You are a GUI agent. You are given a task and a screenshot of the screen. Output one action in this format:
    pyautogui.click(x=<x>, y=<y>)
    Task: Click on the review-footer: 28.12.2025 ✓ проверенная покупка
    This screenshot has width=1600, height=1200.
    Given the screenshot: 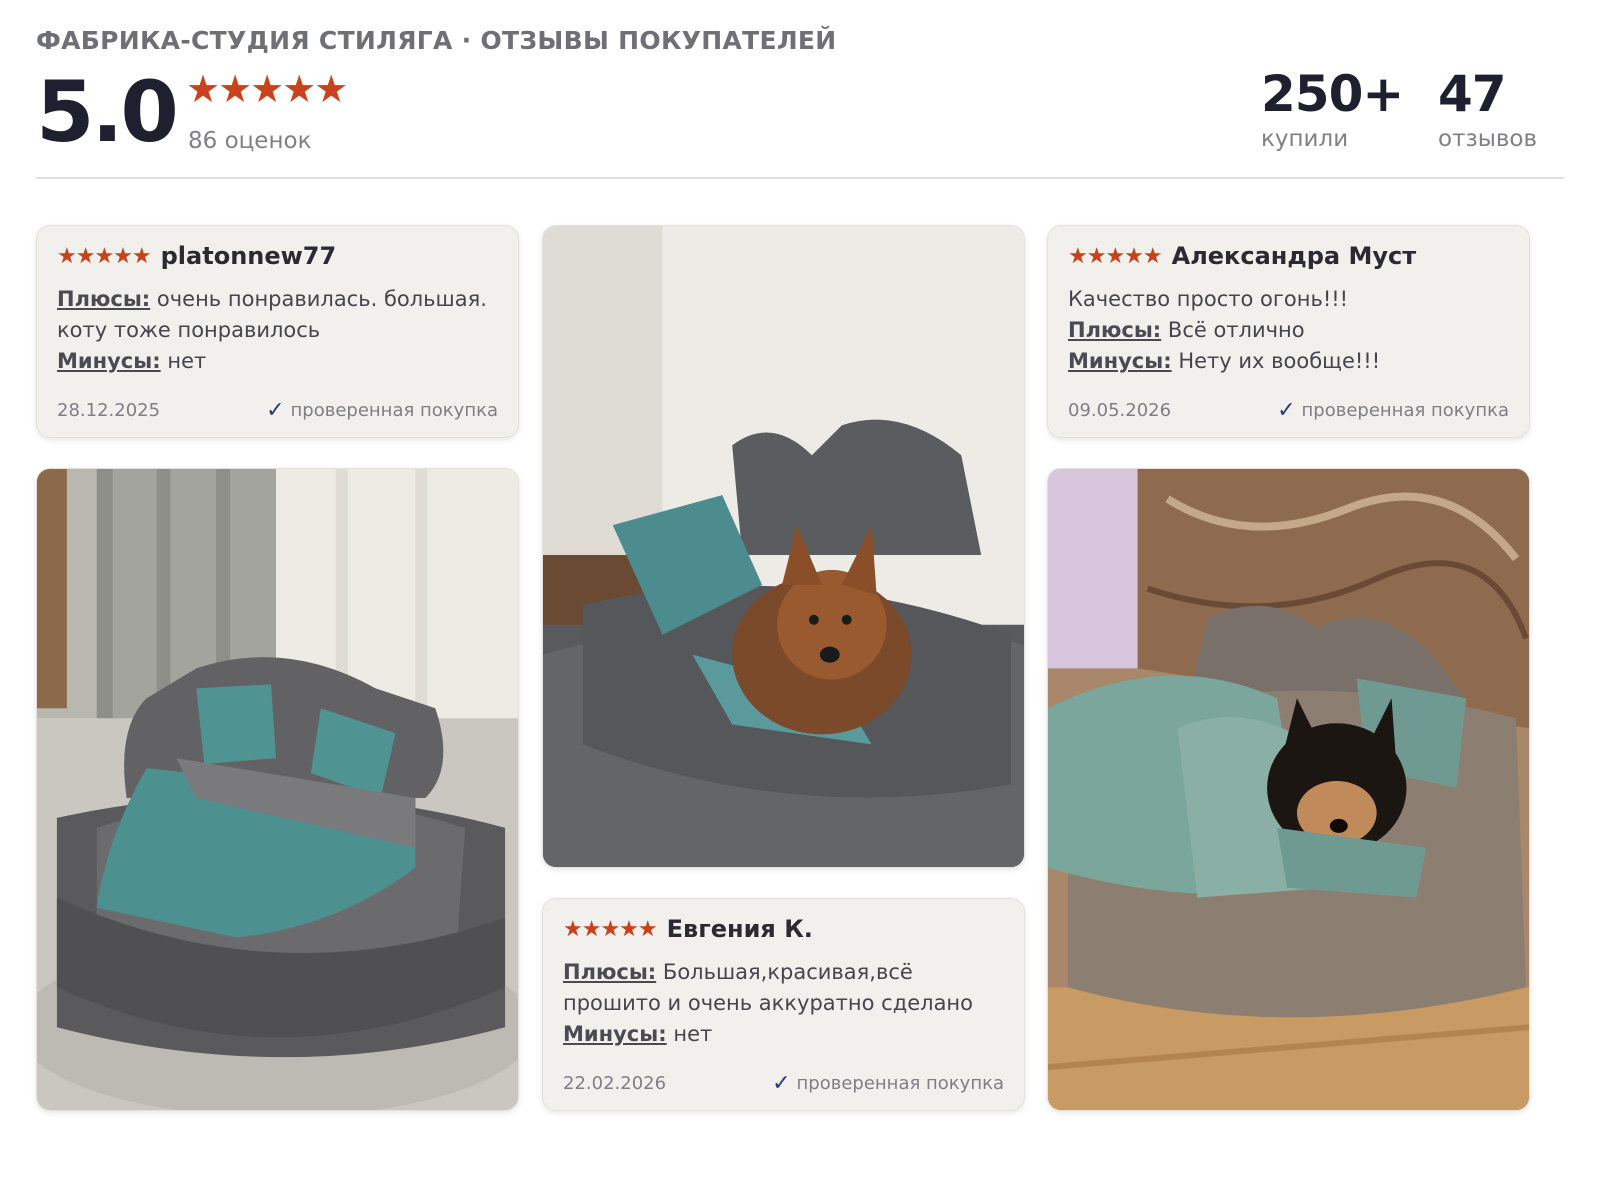 What is the action you would take?
    pyautogui.click(x=277, y=410)
    